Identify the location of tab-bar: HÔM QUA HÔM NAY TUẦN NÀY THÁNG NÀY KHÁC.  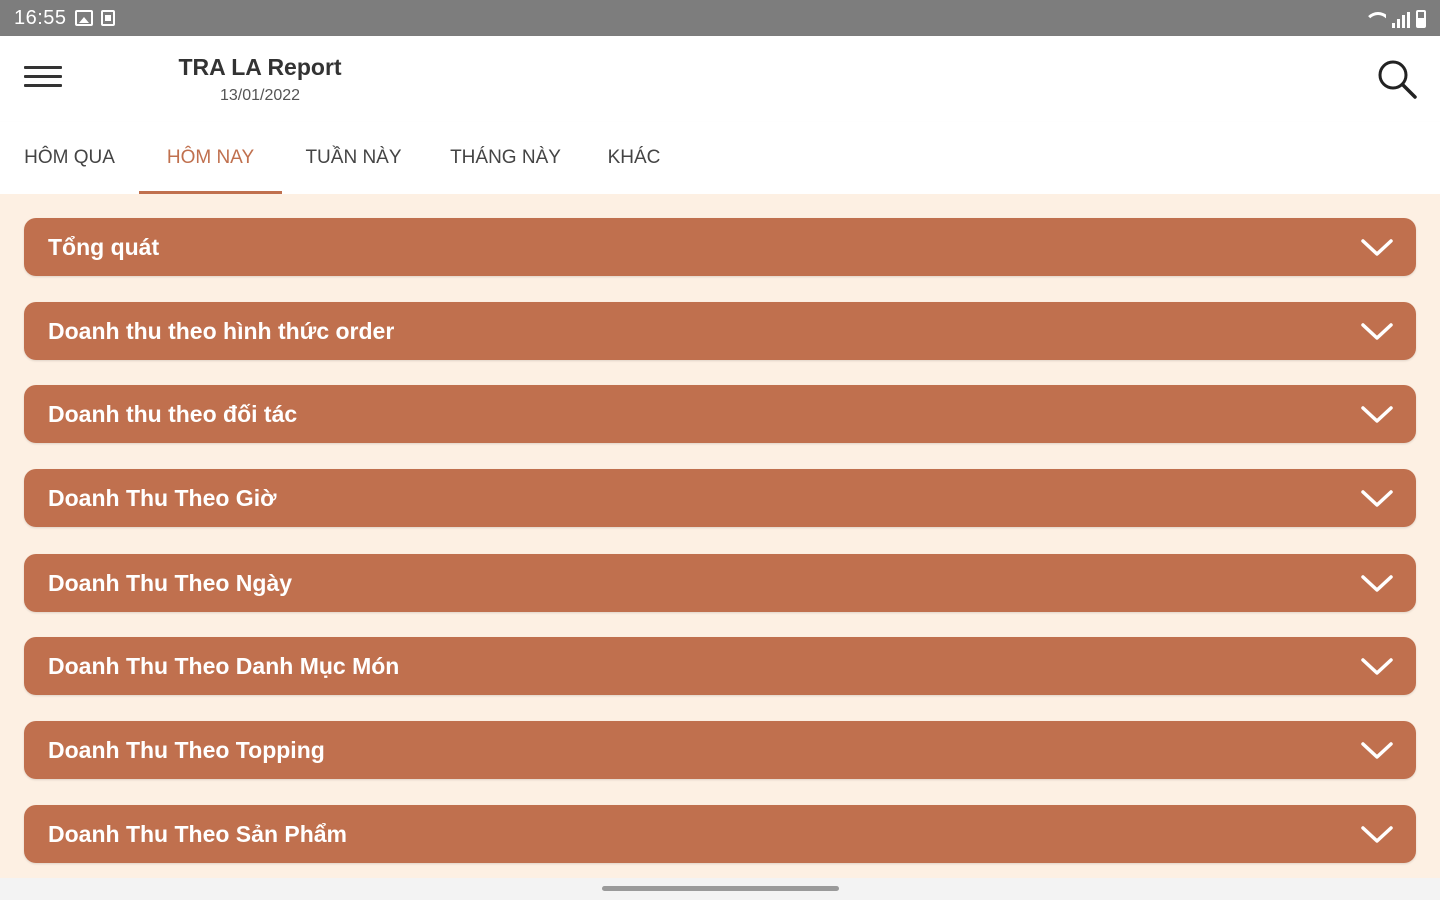
(720, 158).